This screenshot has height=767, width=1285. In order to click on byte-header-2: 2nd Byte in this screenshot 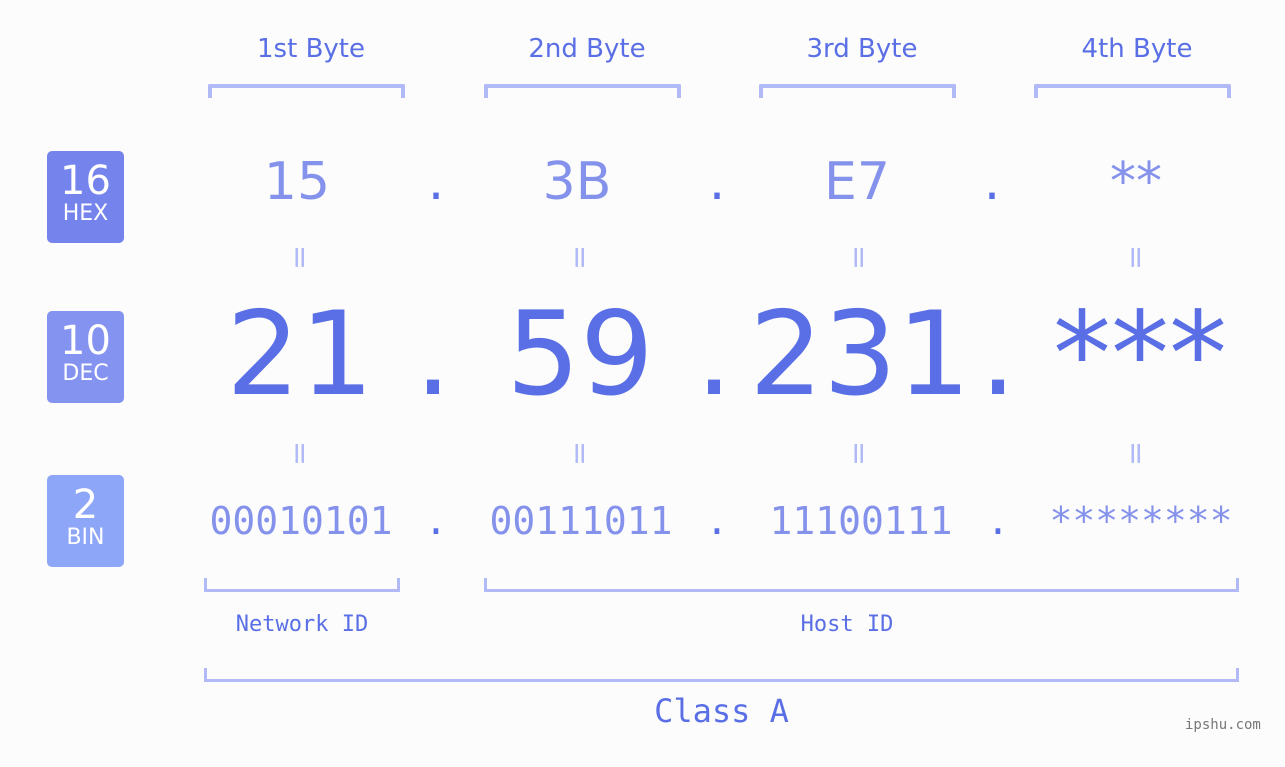, I will do `click(587, 49)`.